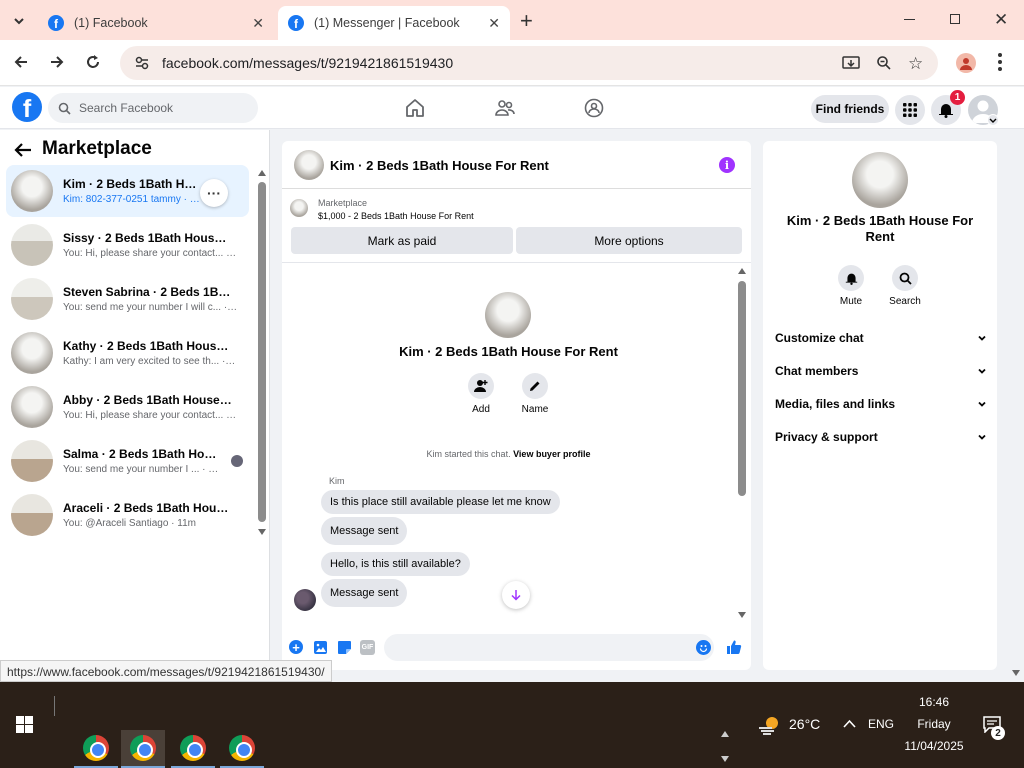 The image size is (1024, 768). Describe the element at coordinates (881, 724) in the screenshot. I see `input-language: ENG` at that location.